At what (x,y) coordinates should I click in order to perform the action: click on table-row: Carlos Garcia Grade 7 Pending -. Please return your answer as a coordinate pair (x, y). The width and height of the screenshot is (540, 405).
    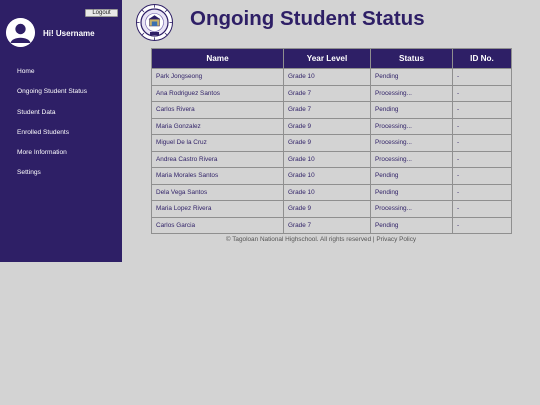
    Looking at the image, I should click on (331, 225).